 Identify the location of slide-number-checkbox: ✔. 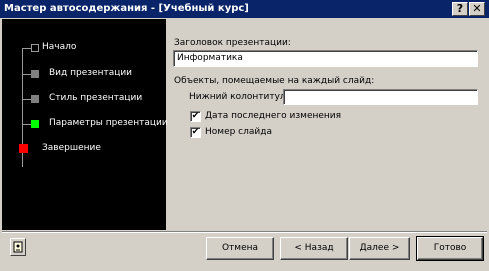
(195, 132).